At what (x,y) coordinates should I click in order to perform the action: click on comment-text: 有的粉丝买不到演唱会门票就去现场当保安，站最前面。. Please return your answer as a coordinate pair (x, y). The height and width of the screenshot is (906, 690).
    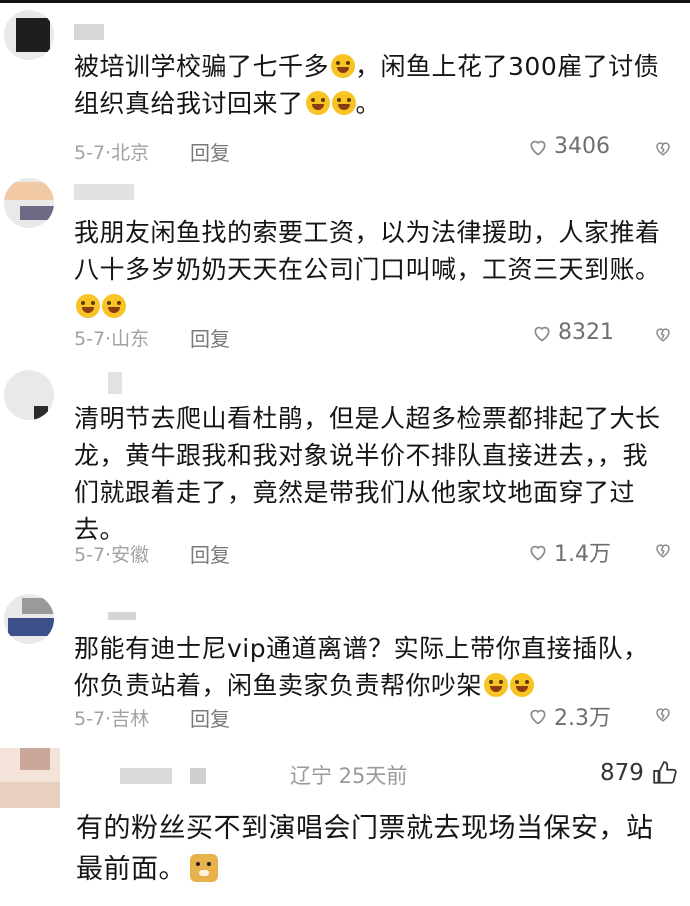
    Looking at the image, I should click on (365, 849).